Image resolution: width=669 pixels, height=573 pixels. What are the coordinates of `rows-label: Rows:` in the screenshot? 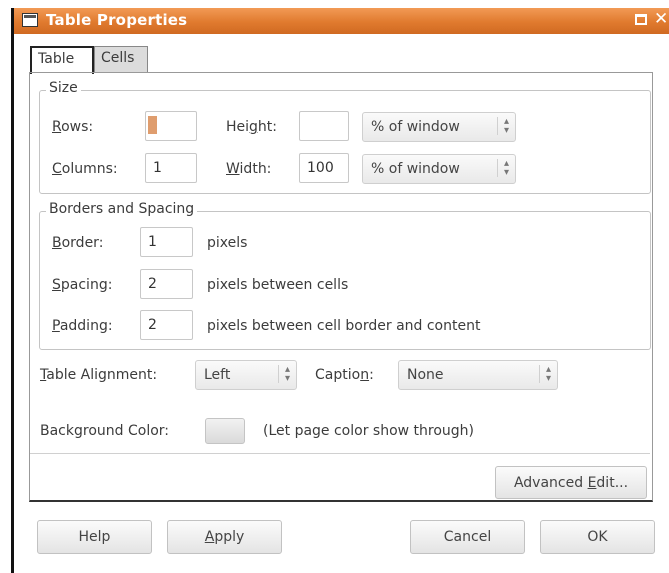 It's located at (73, 127).